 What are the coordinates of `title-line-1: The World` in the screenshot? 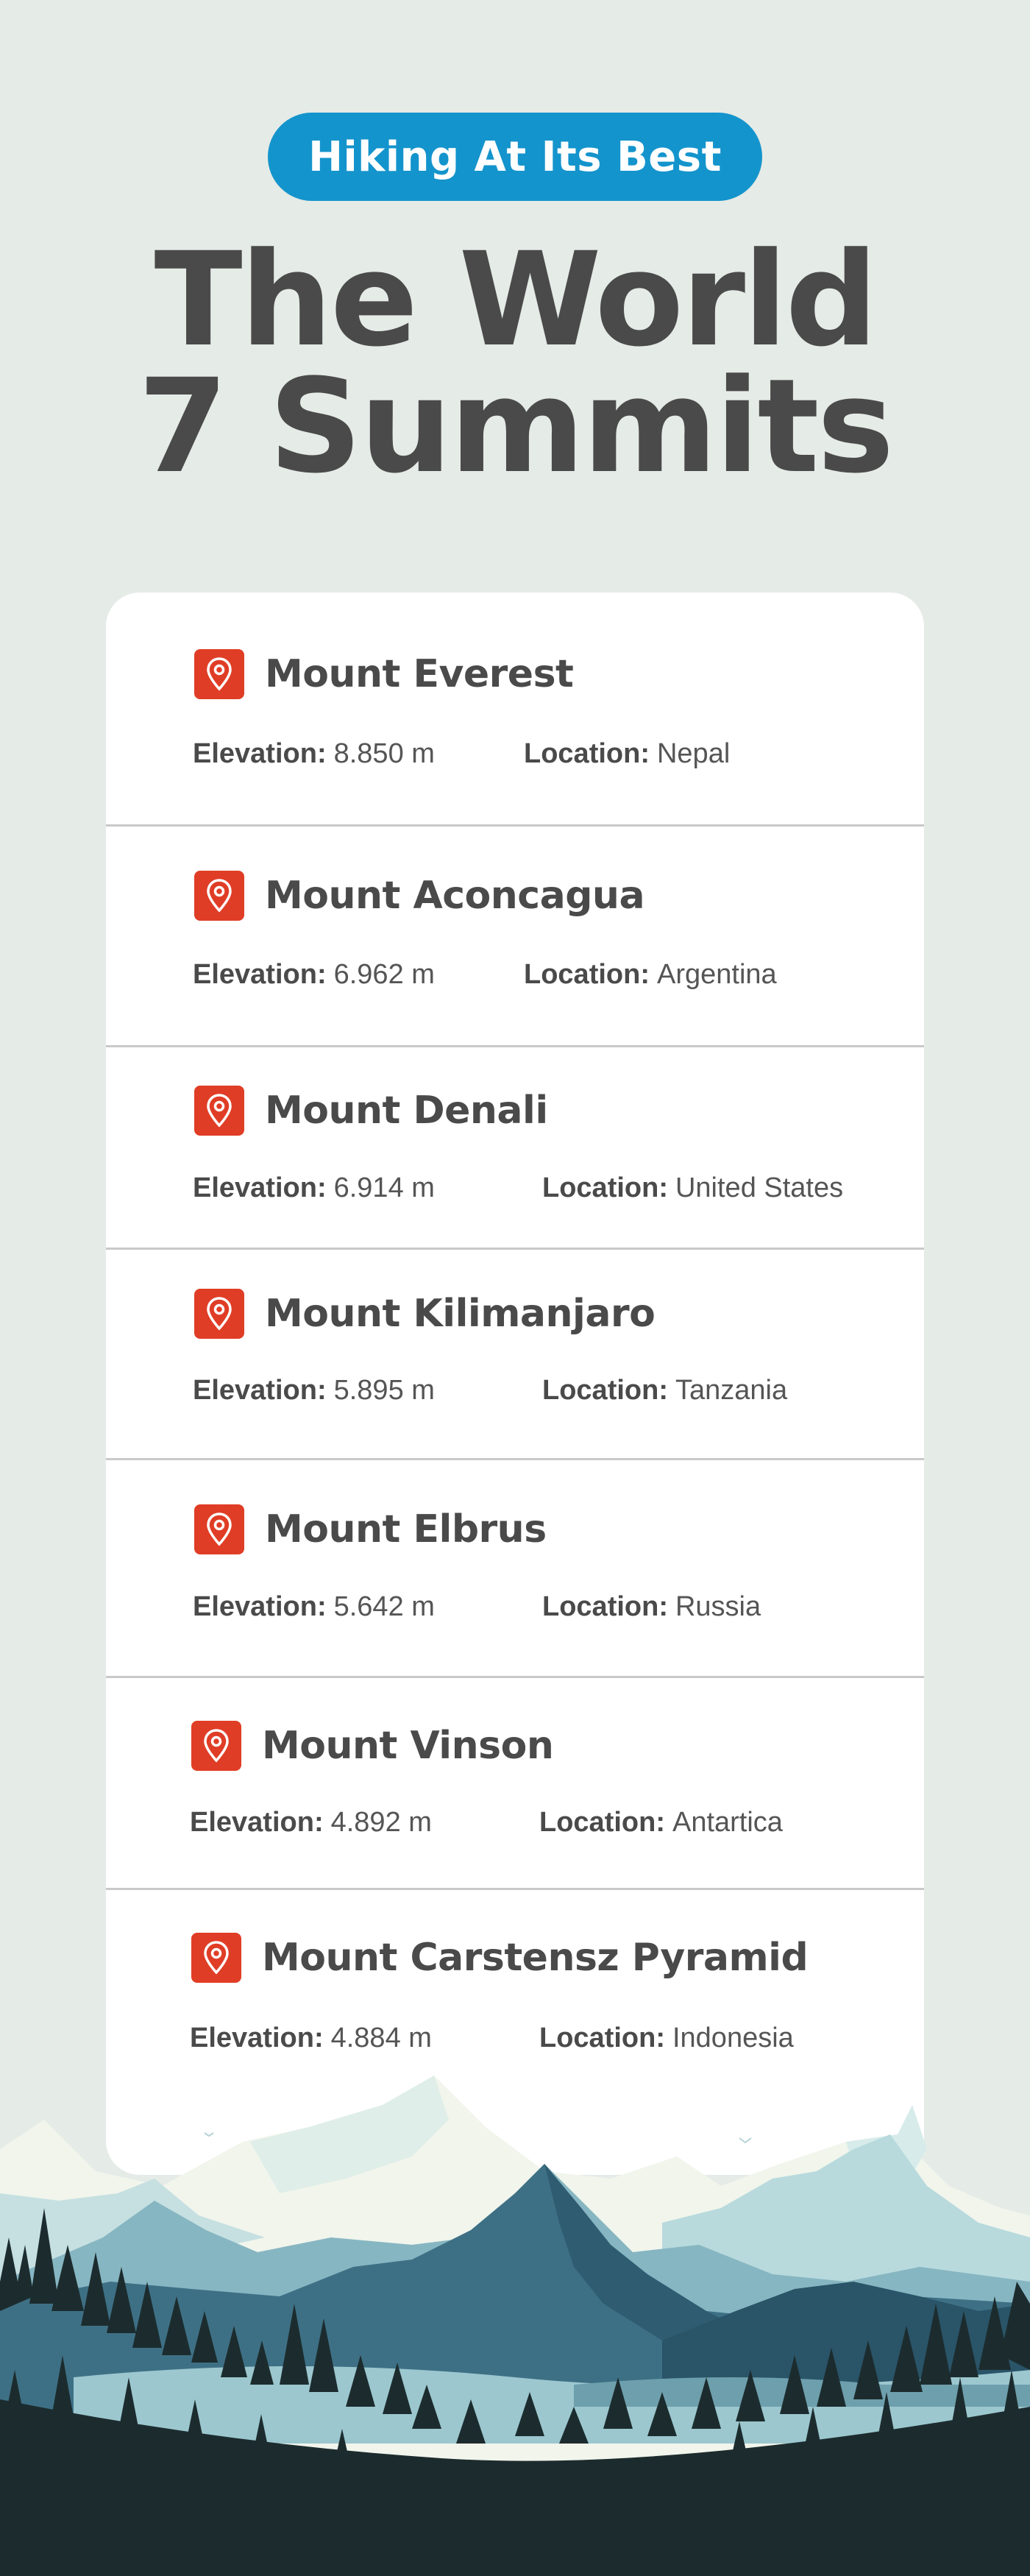 It's located at (516, 299).